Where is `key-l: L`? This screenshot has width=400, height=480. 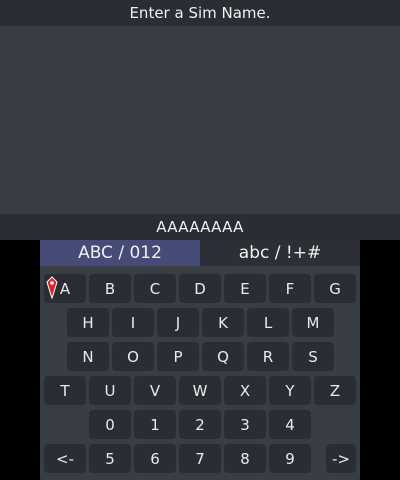 key-l: L is located at coordinates (268, 322).